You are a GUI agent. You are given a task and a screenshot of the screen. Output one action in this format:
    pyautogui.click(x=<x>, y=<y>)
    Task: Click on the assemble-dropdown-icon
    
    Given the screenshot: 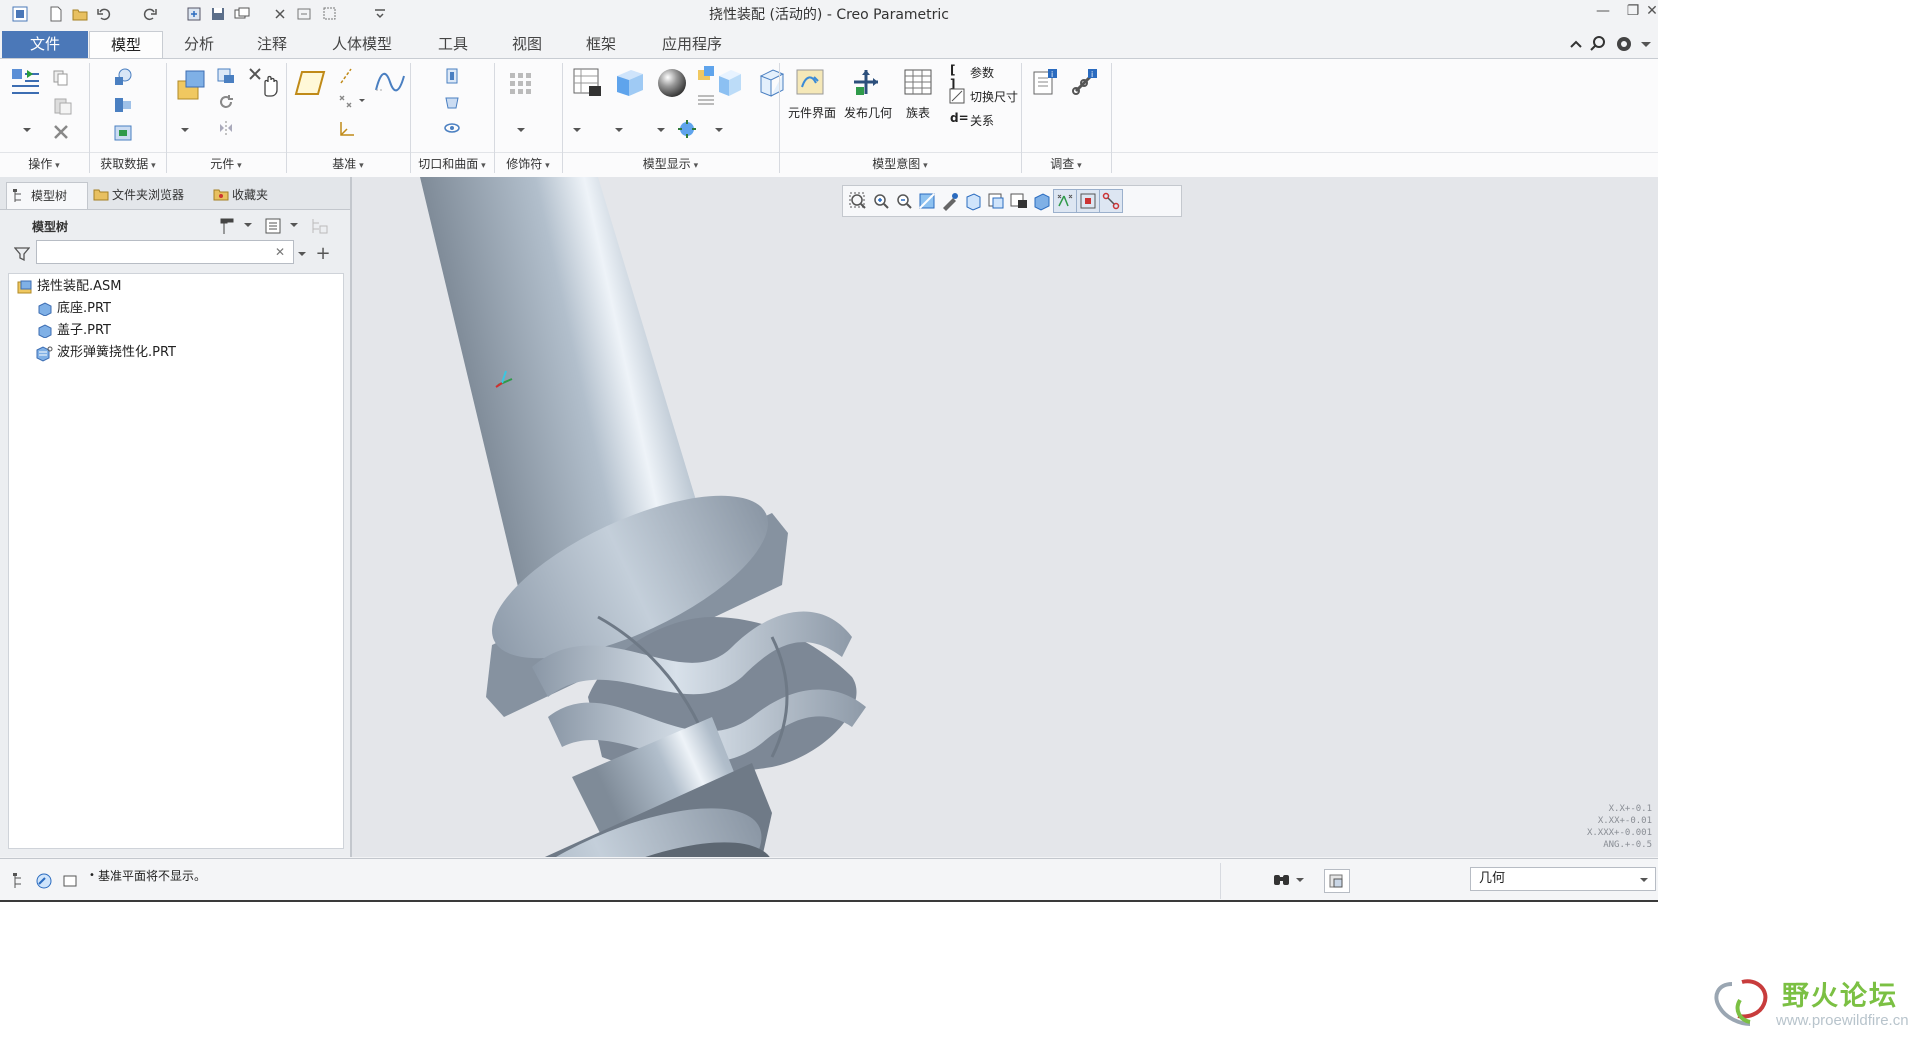 What is the action you would take?
    pyautogui.click(x=185, y=130)
    